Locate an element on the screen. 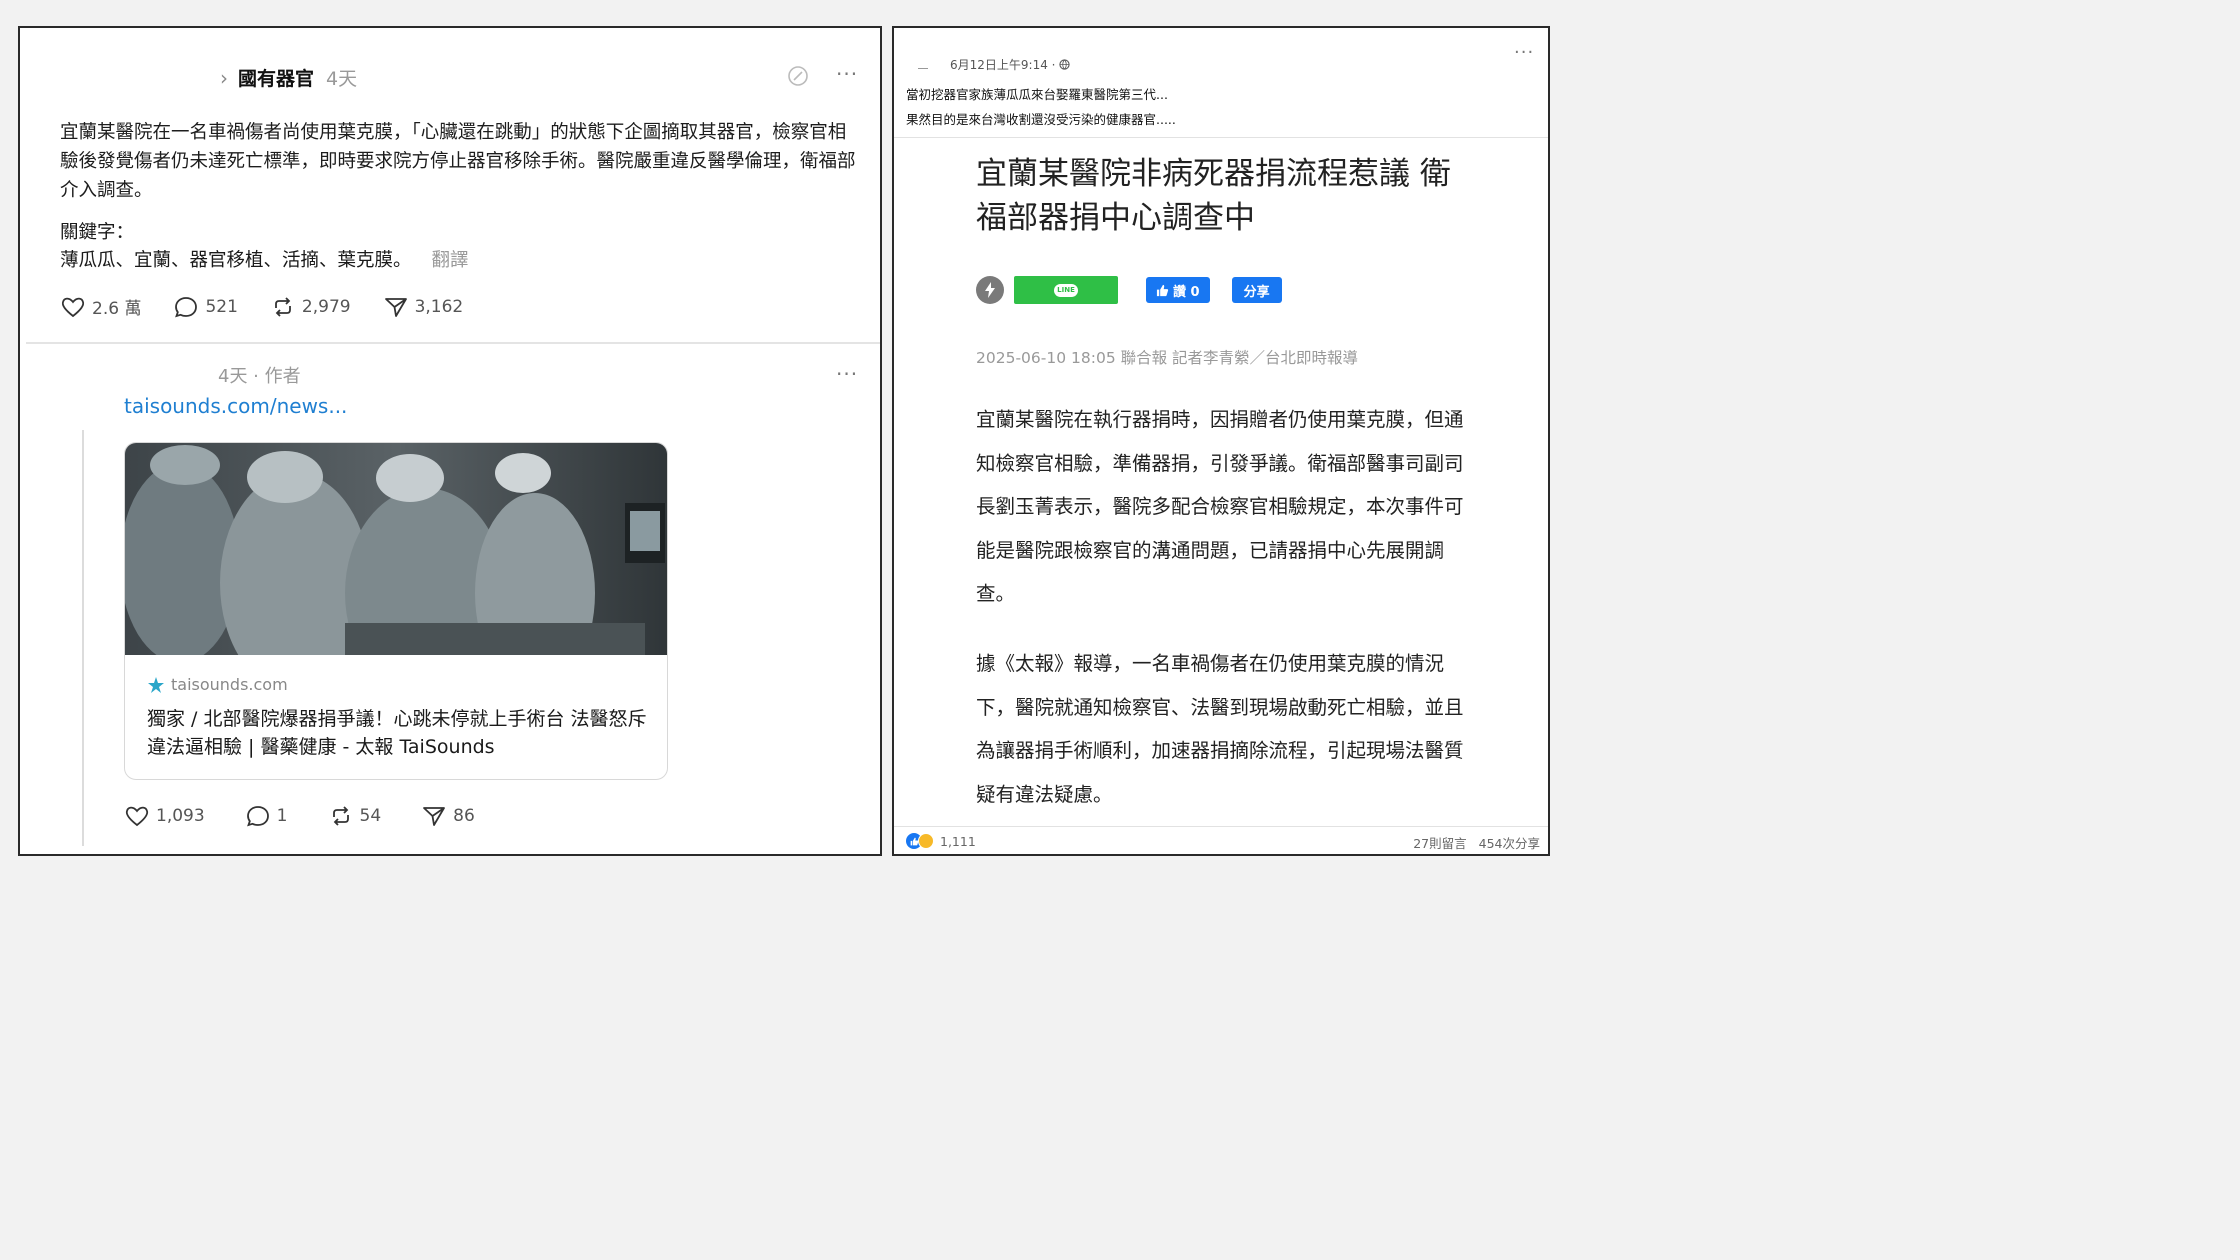 The height and width of the screenshot is (1260, 2240). avatar-placeholder is located at coordinates (923, 68).